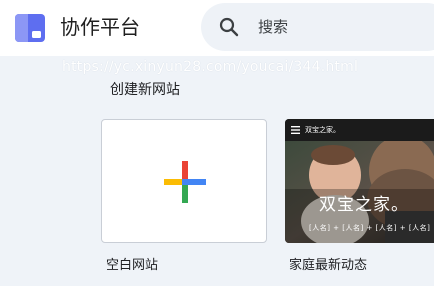 The width and height of the screenshot is (434, 286). I want to click on search-box: 搜索, so click(317, 27).